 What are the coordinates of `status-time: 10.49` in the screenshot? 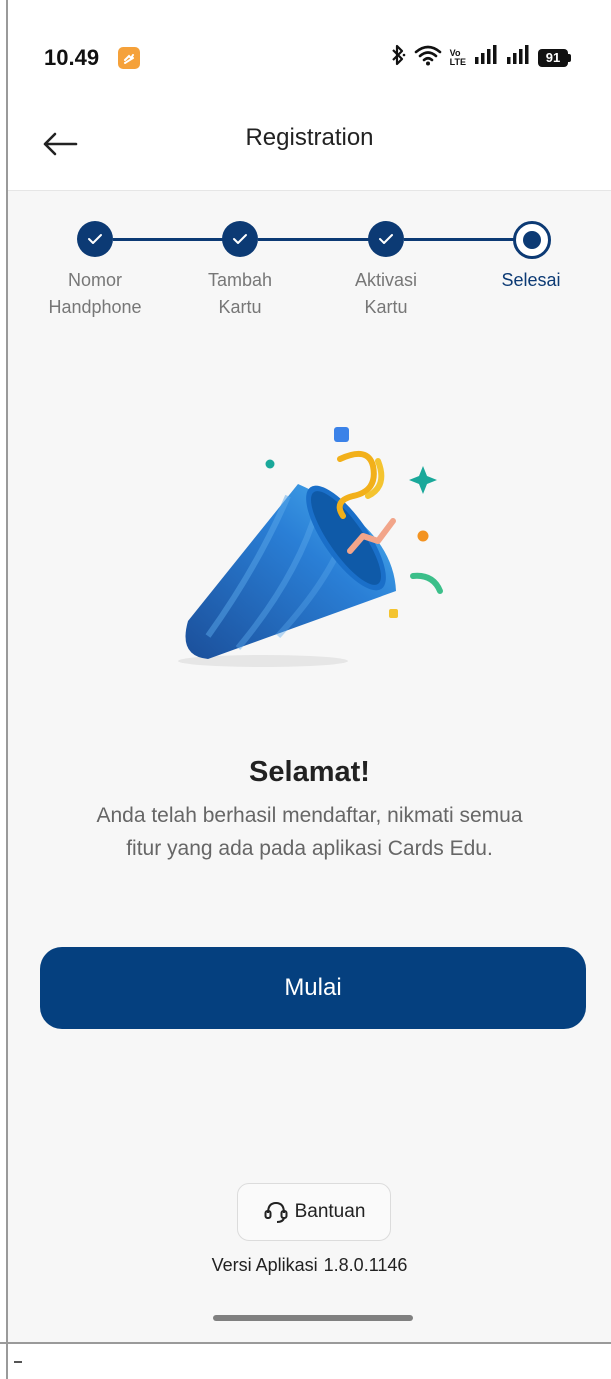 It's located at (72, 57).